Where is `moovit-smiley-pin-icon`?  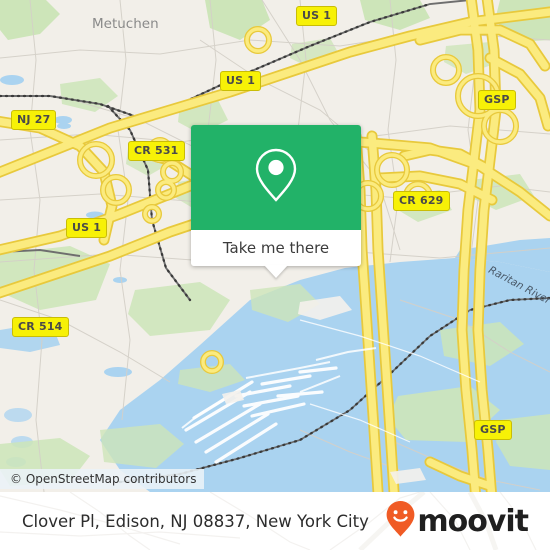
moovit-smiley-pin-icon is located at coordinates (400, 521).